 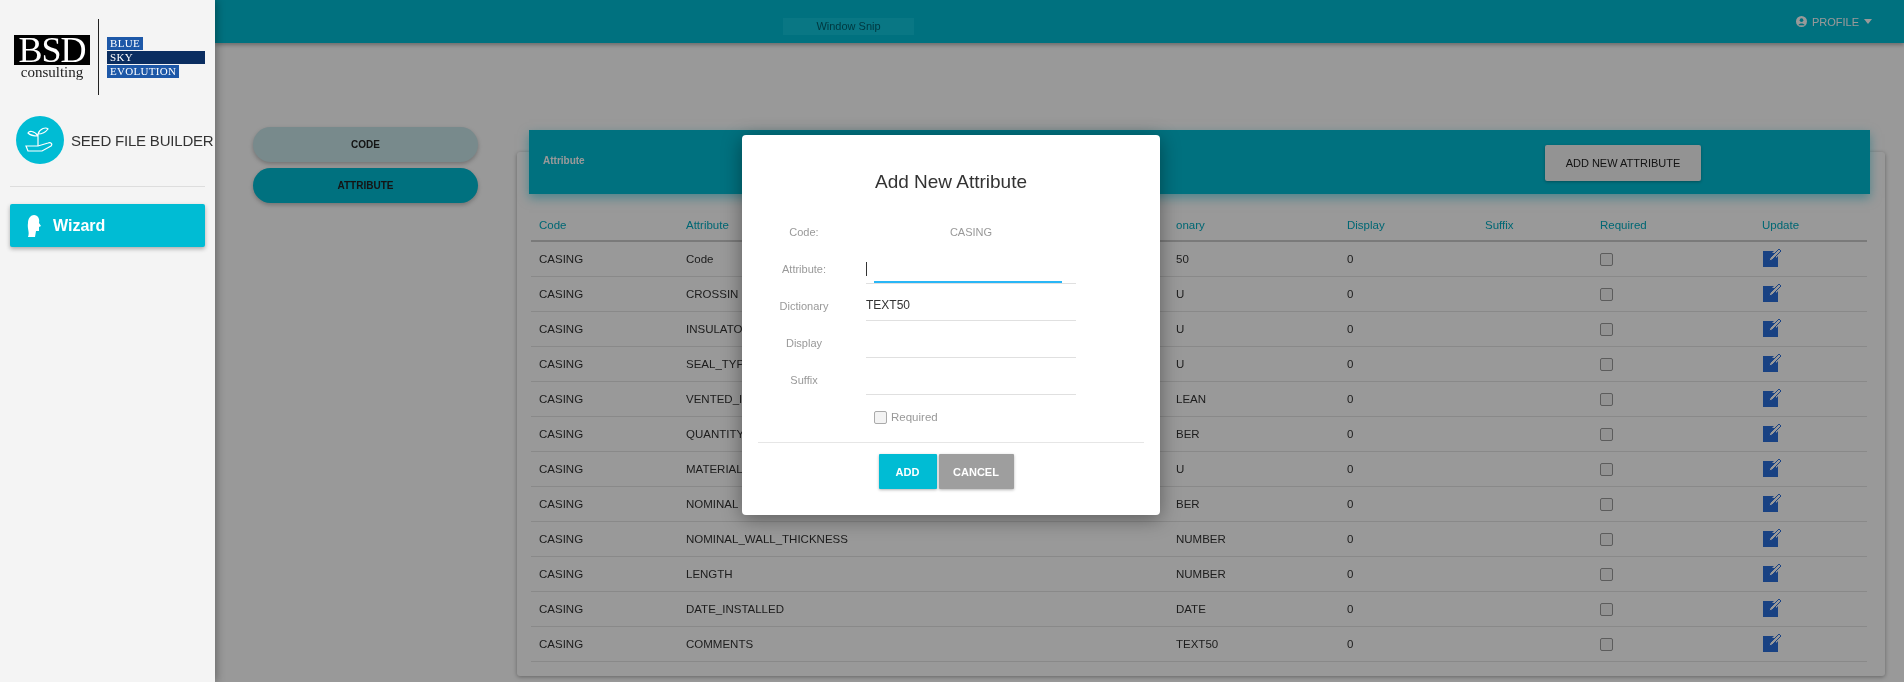 I want to click on tab: CODE, so click(x=365, y=144).